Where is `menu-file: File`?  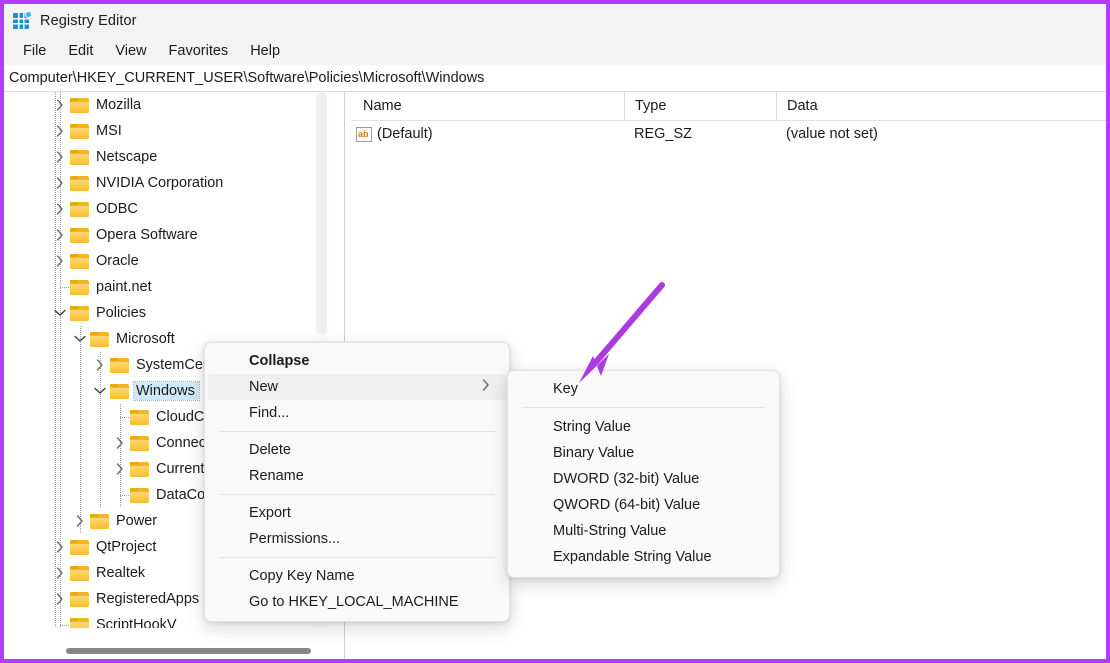 menu-file: File is located at coordinates (34, 51).